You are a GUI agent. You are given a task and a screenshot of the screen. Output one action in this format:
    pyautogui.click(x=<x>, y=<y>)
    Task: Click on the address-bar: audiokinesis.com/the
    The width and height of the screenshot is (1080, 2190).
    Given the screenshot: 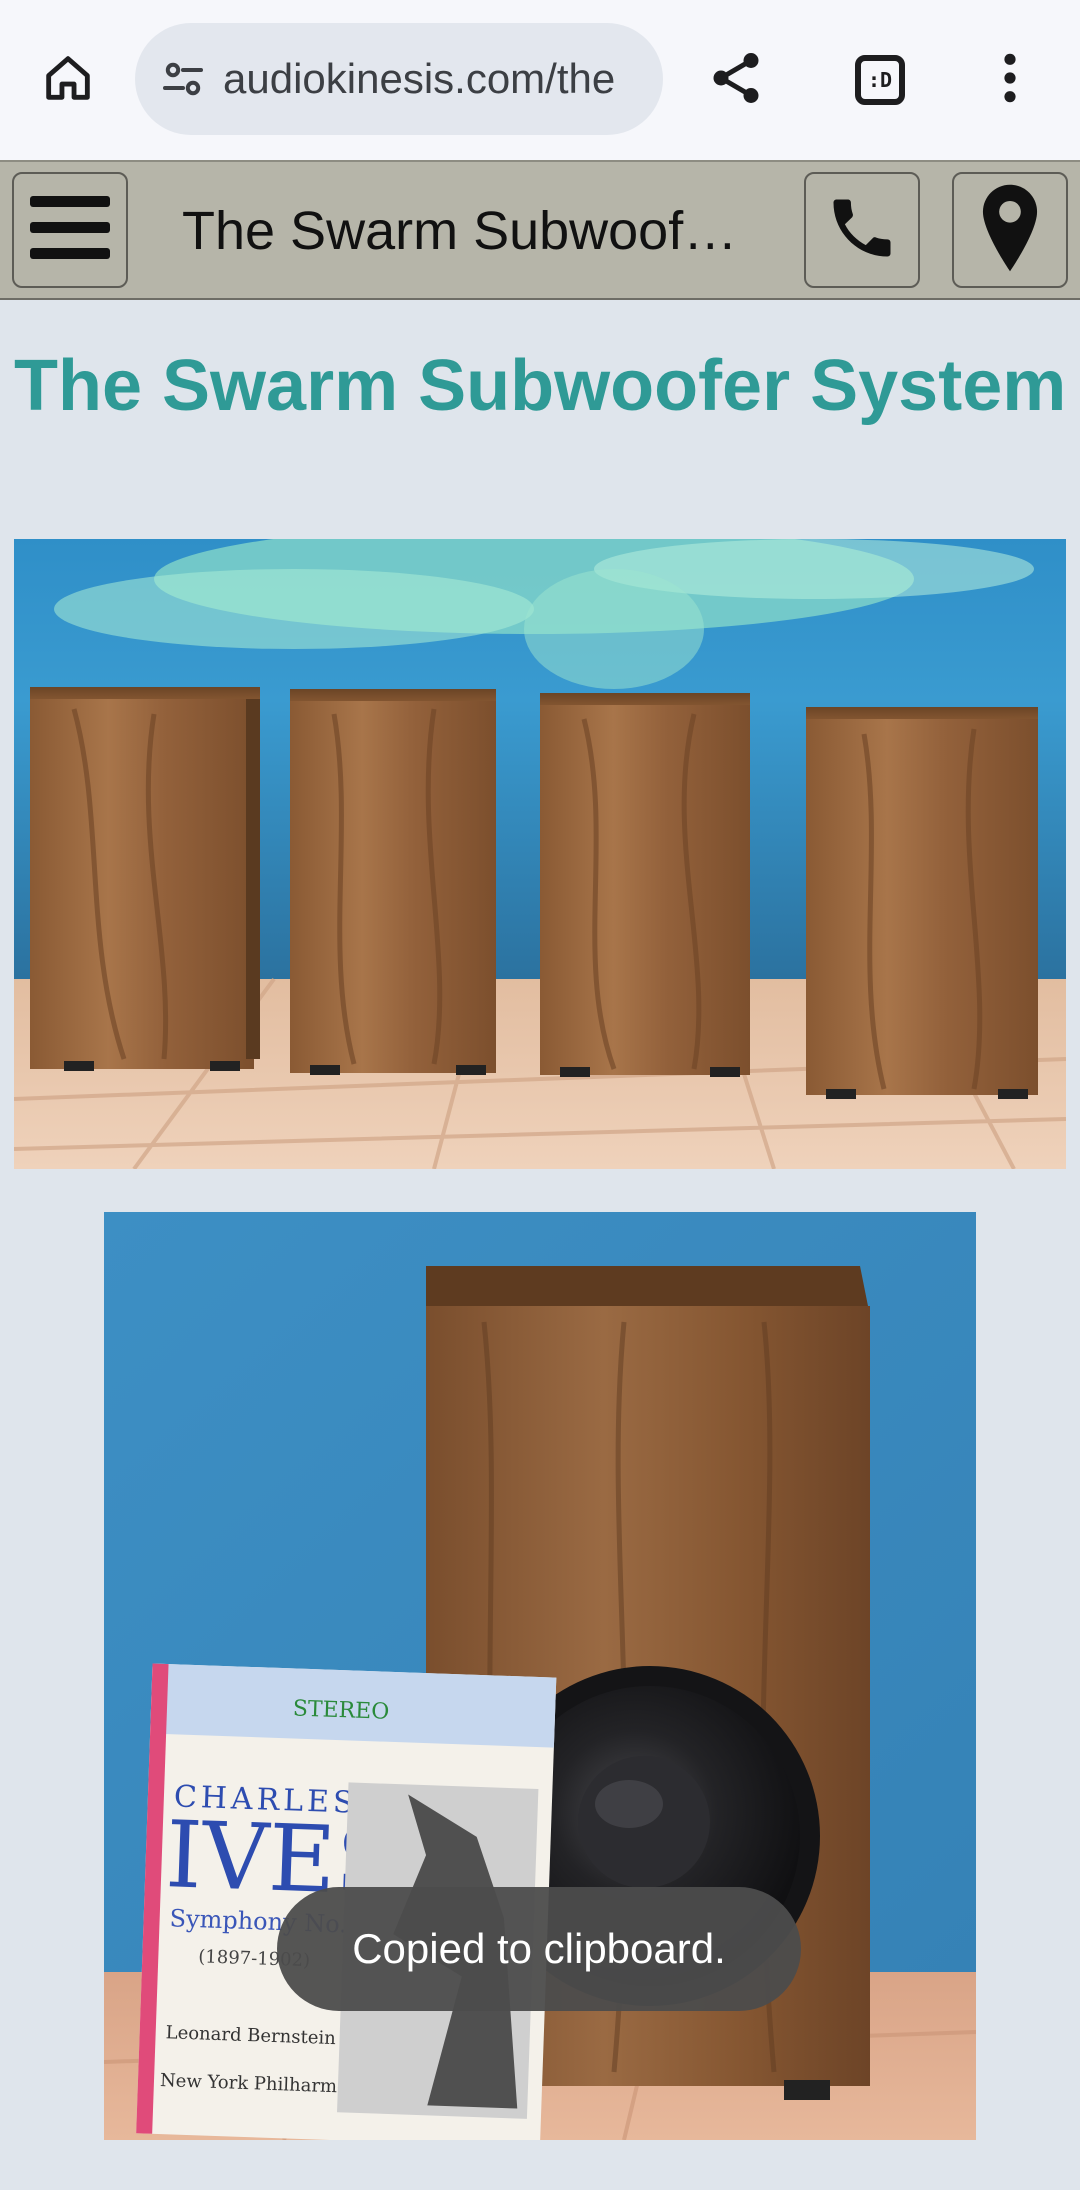 What is the action you would take?
    pyautogui.click(x=399, y=79)
    